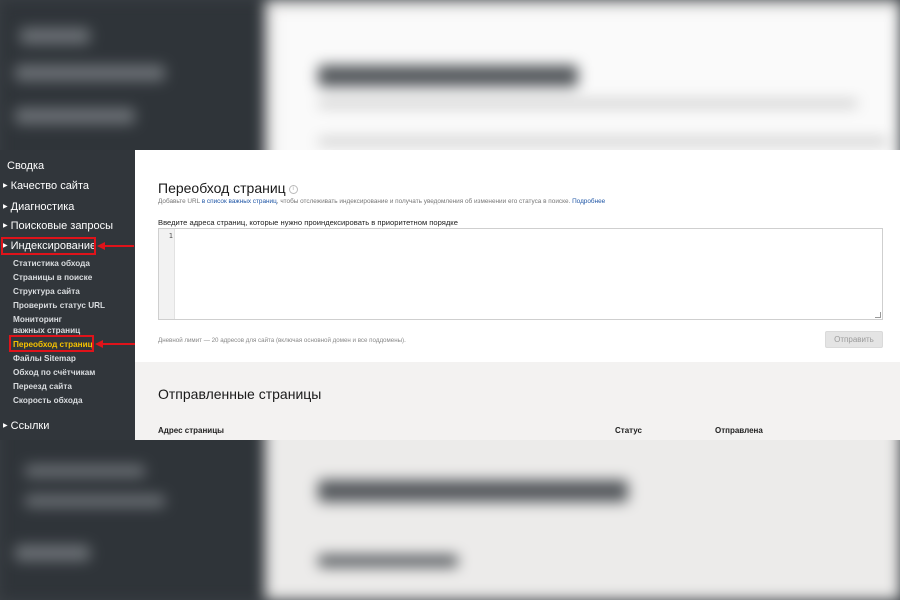 The width and height of the screenshot is (900, 600). Describe the element at coordinates (119, 246) in the screenshot. I see `annotation-arrow-indexing` at that location.